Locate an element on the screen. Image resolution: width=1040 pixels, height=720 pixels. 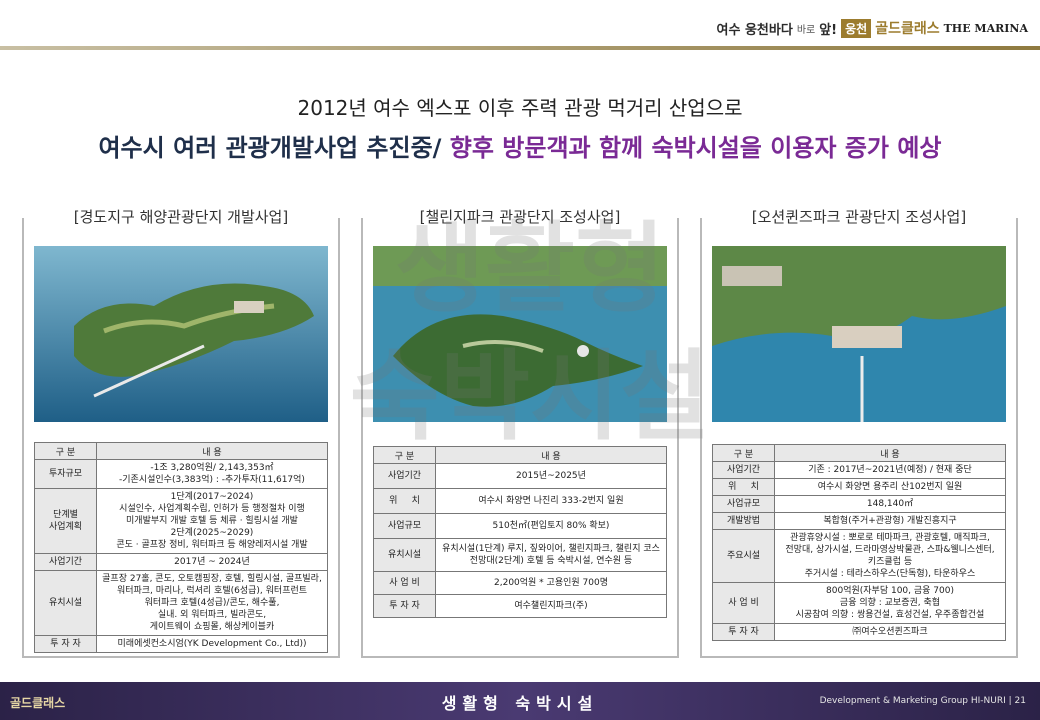
table-row: 위 치 여수시 화양면 나진리 333-2번지 일원 is located at coordinates (520, 501).